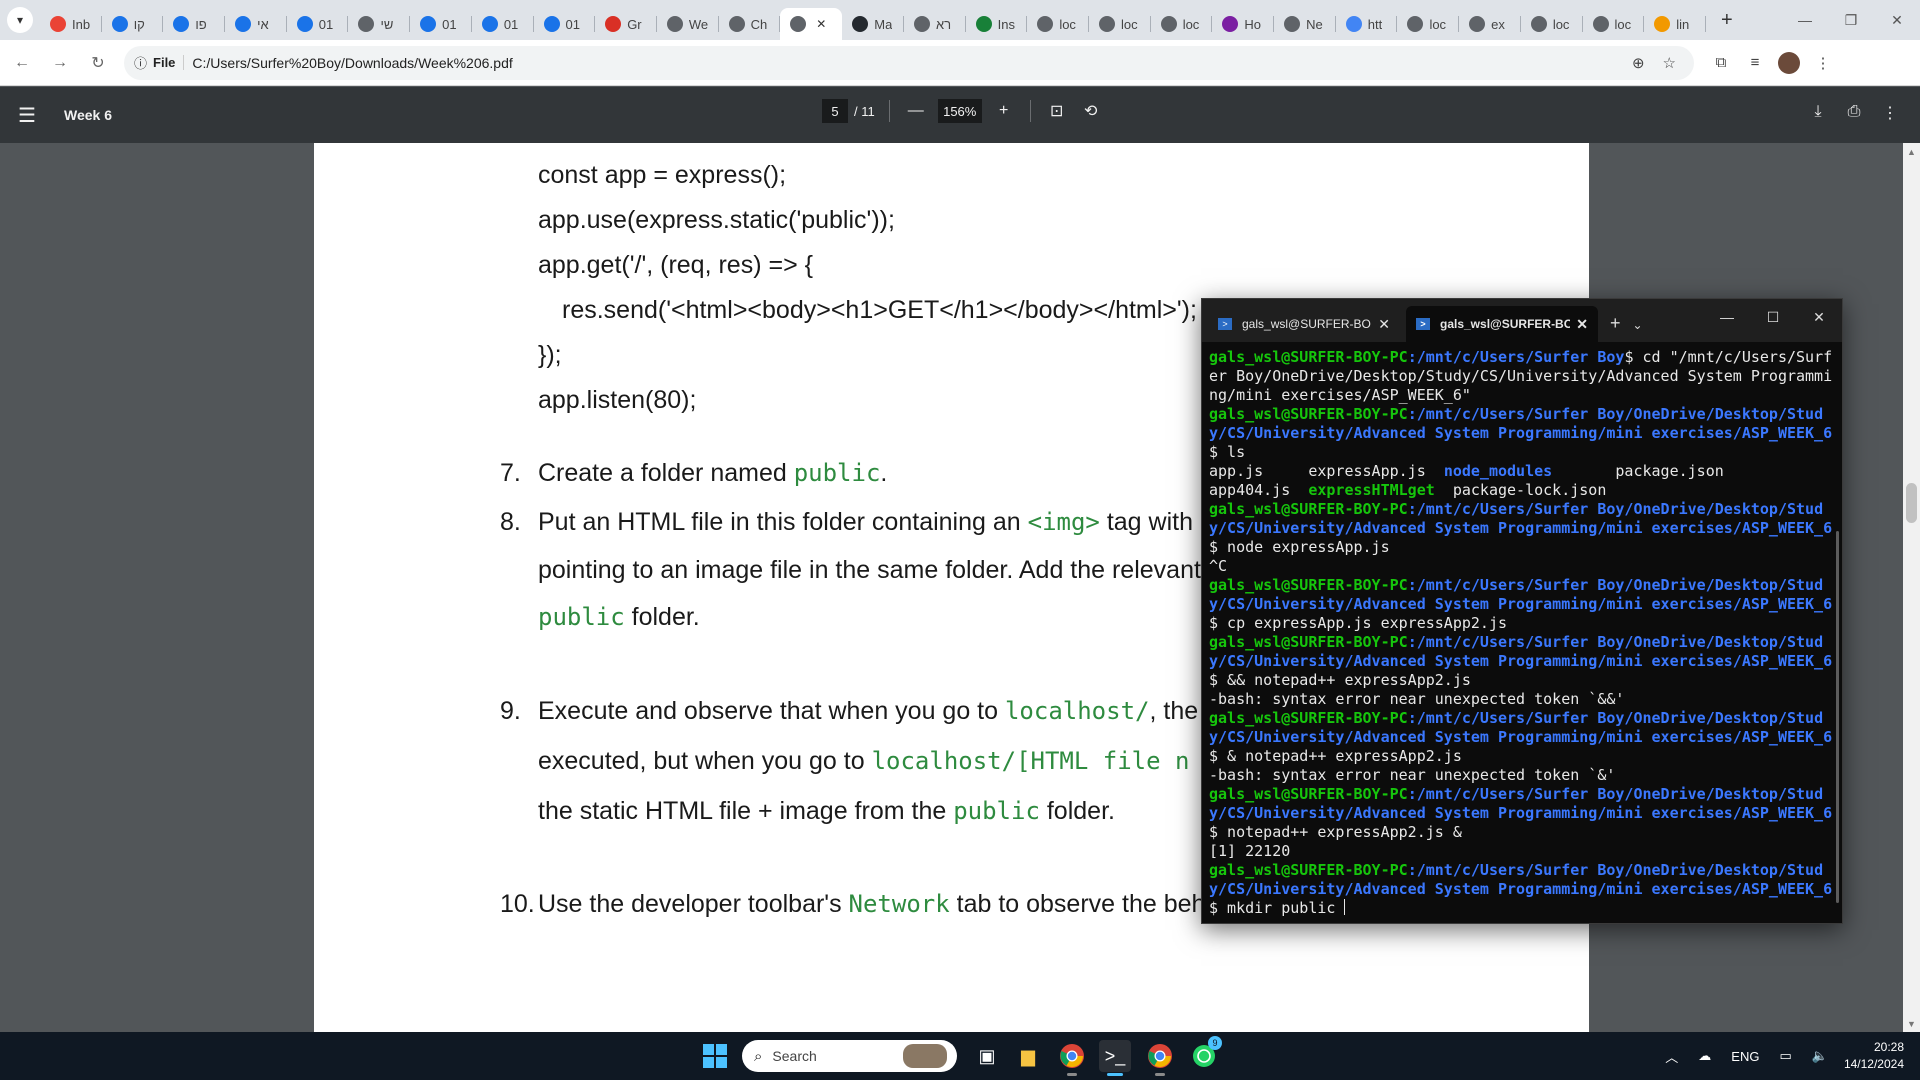  Describe the element at coordinates (1045, 24) in the screenshot. I see `globe-icon` at that location.